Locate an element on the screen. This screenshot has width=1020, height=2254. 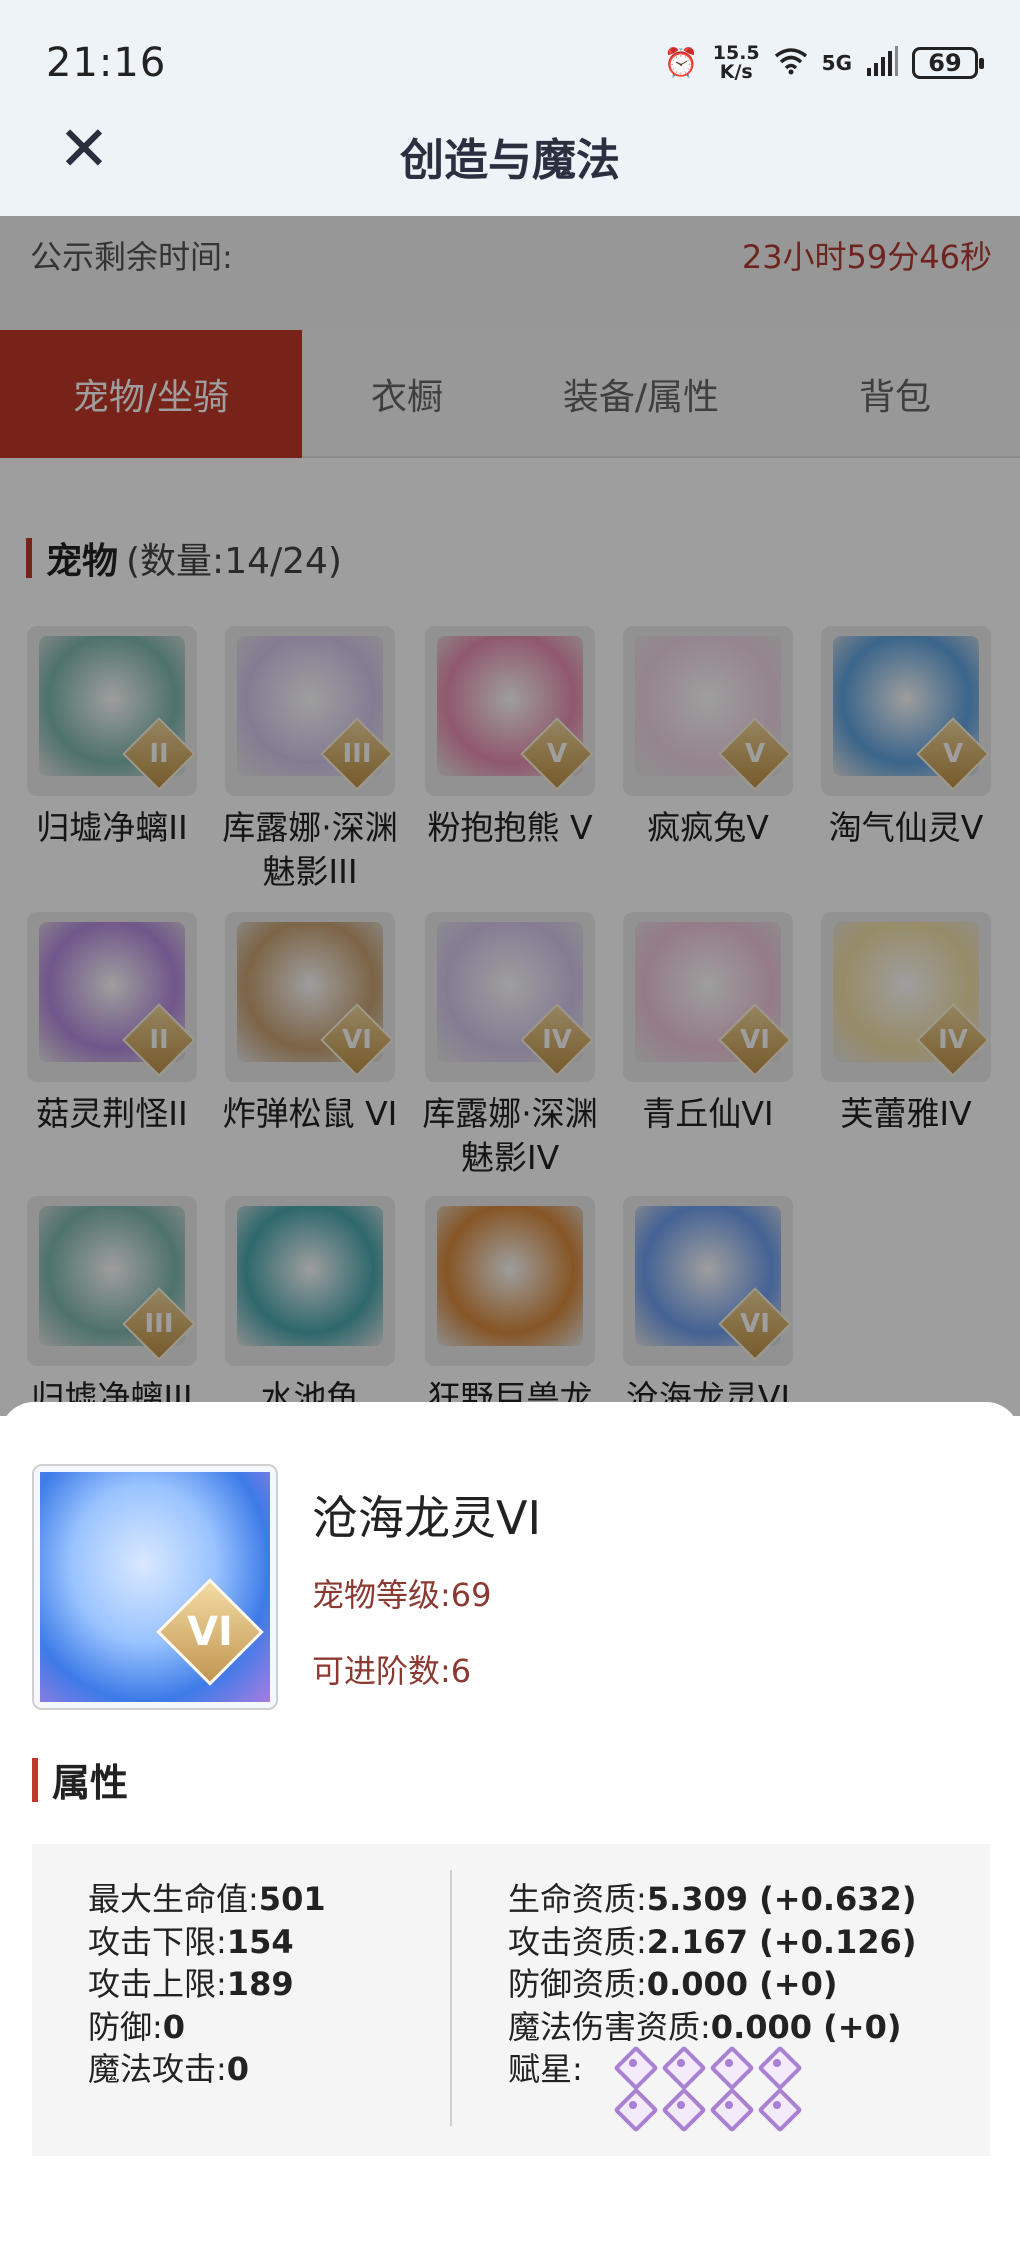
stat-row: 魔法攻击:0 is located at coordinates (169, 2069).